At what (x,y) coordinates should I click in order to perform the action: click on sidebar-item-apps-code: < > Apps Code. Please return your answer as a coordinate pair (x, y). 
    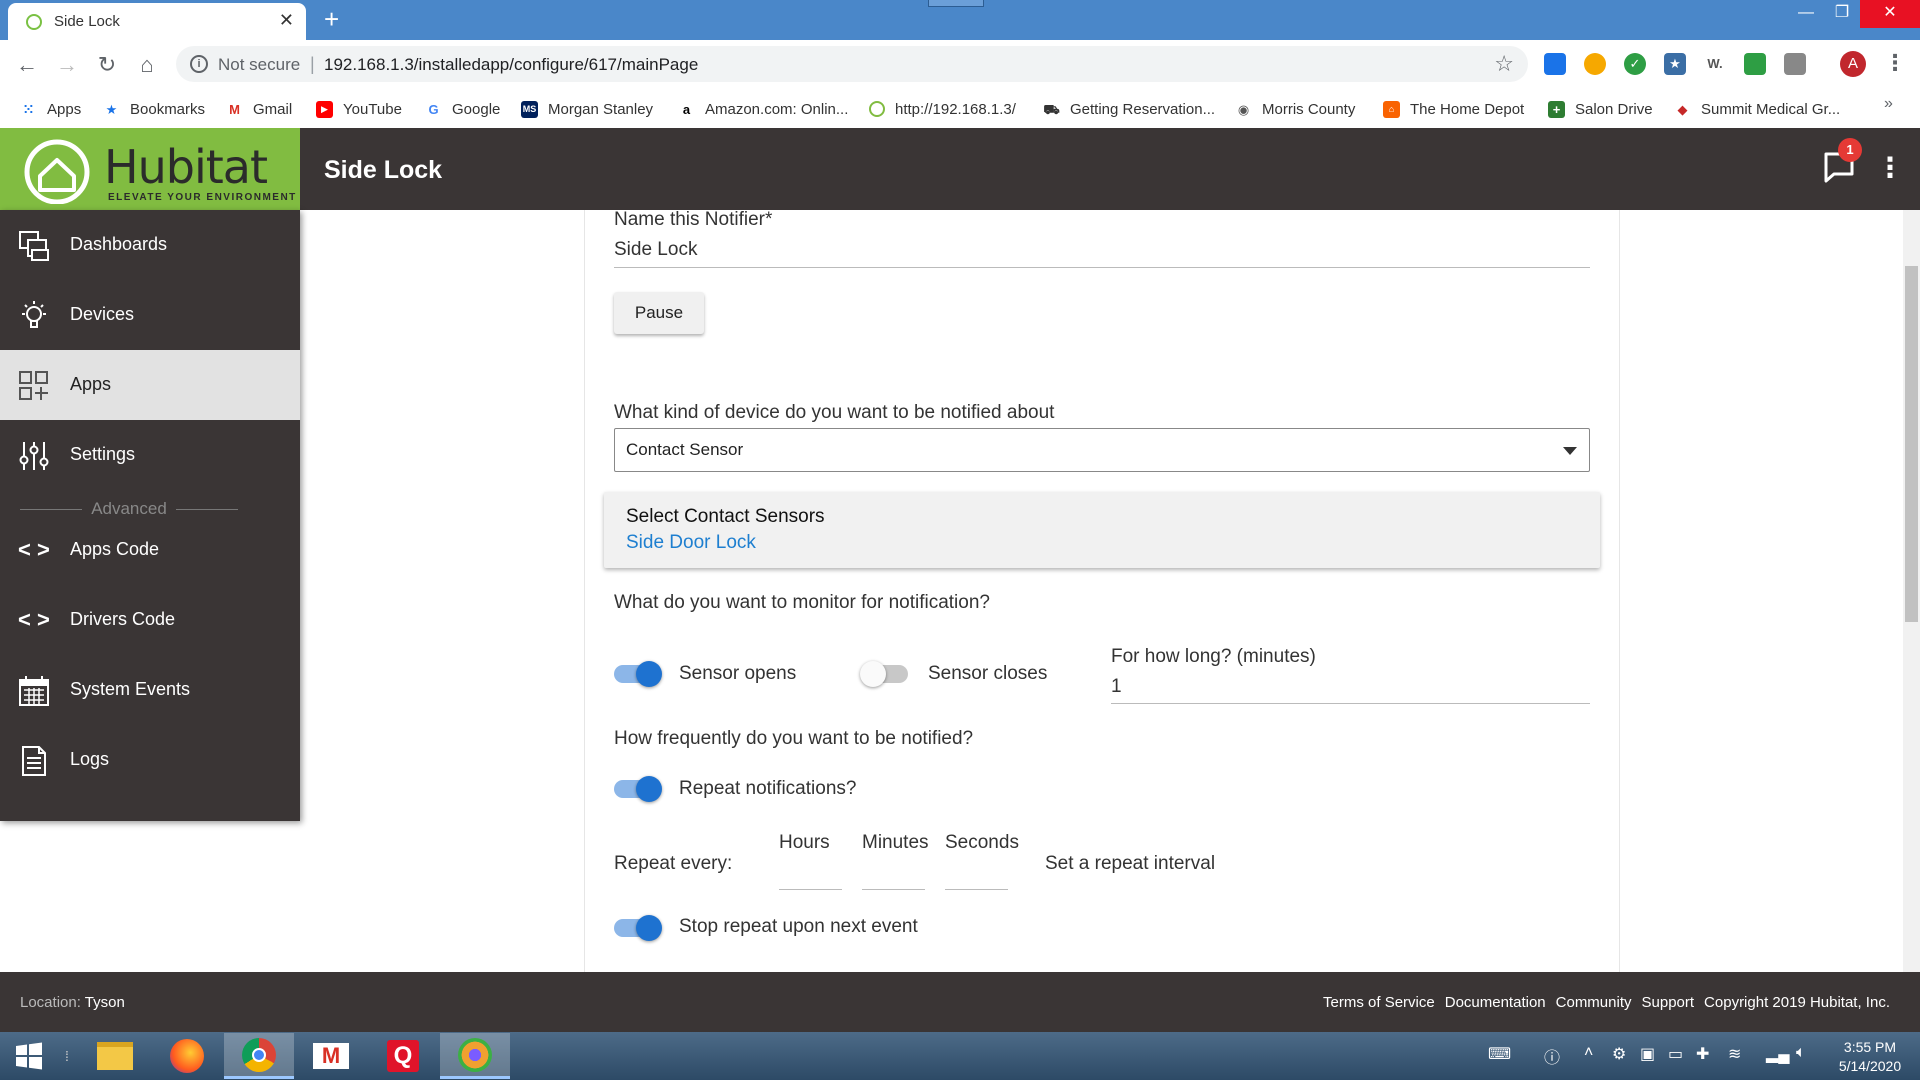
    Looking at the image, I should click on (150, 550).